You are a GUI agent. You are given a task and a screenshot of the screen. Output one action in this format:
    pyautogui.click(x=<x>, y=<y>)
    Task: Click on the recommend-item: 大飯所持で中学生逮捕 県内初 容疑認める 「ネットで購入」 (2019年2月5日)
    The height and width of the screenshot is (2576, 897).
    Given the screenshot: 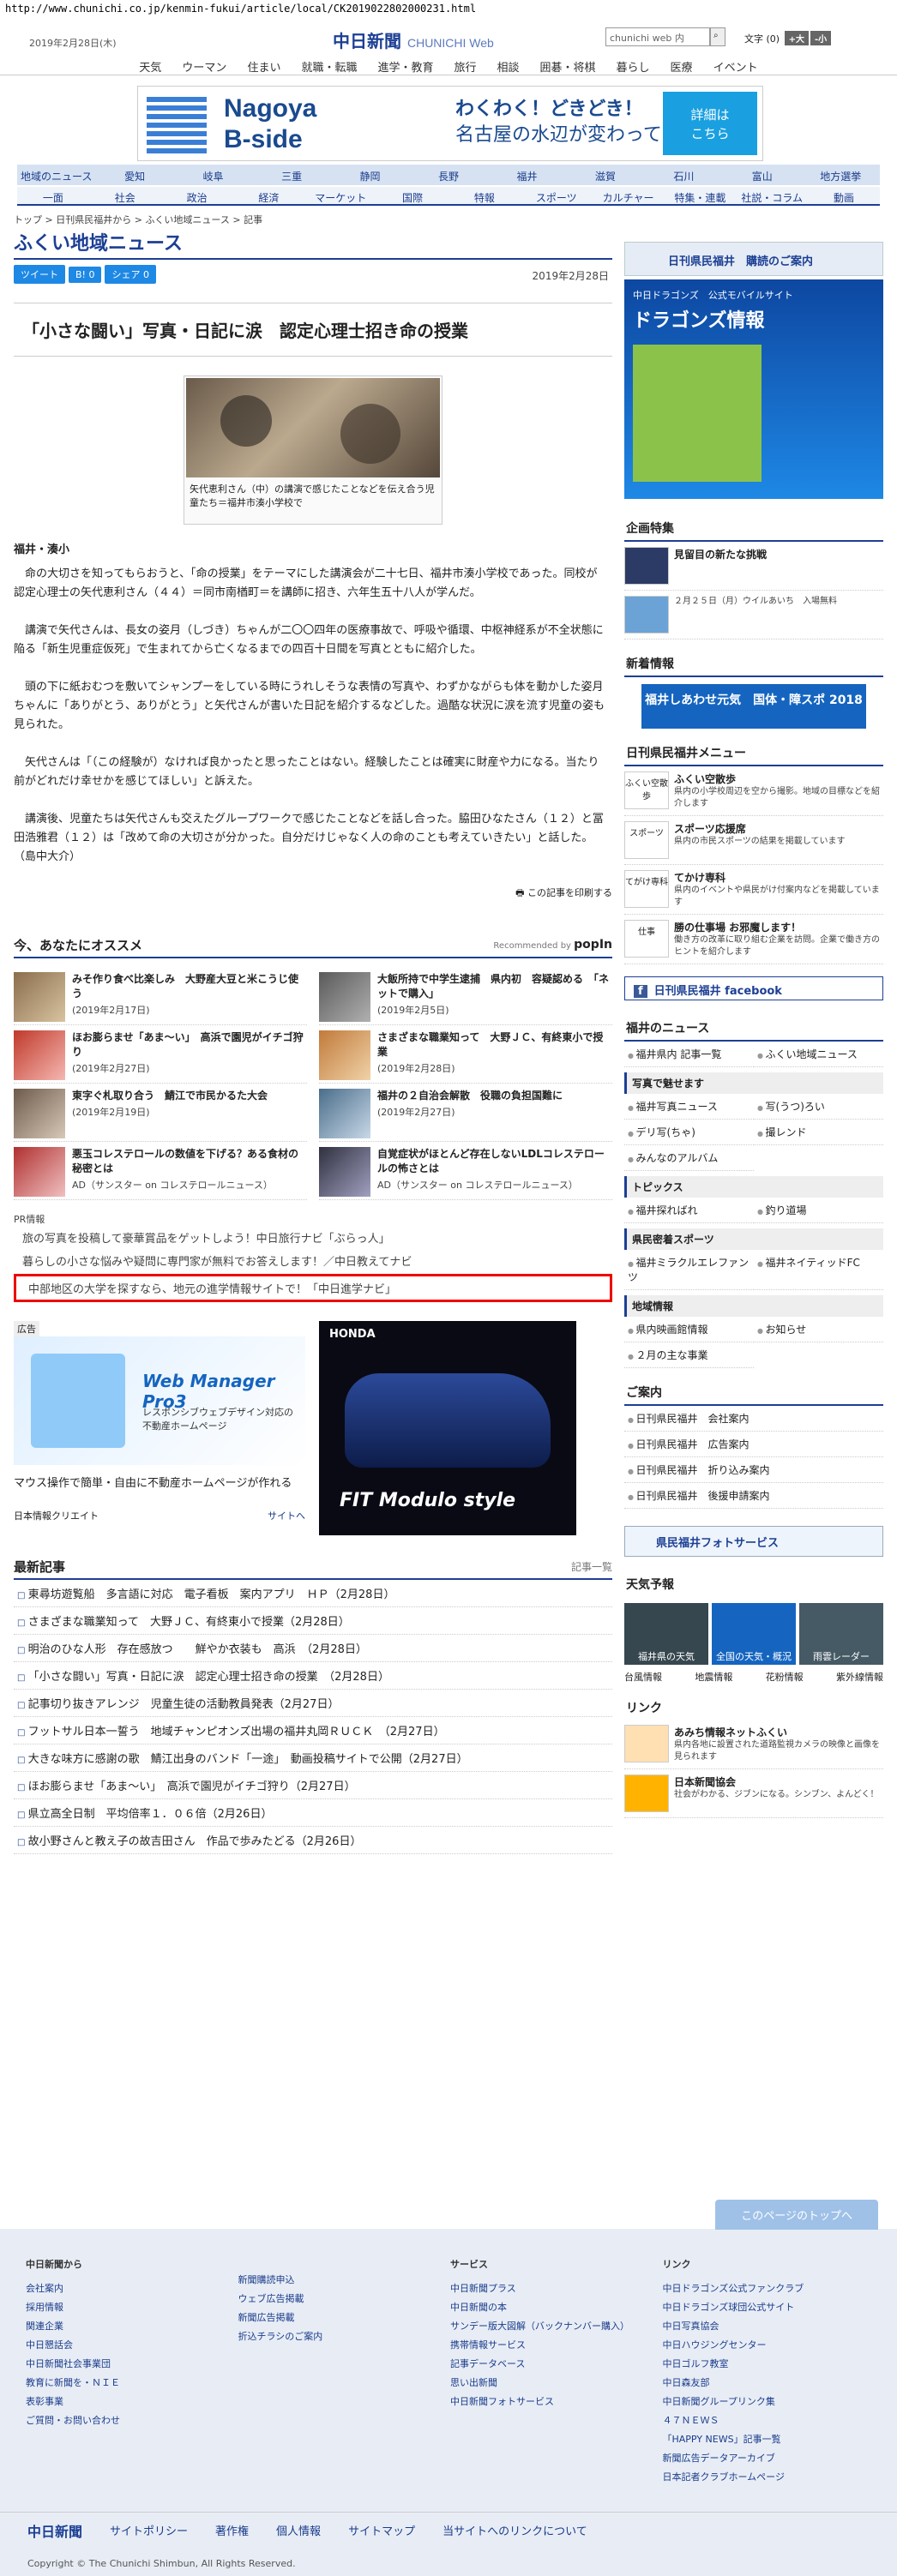 What is the action you would take?
    pyautogui.click(x=466, y=996)
    